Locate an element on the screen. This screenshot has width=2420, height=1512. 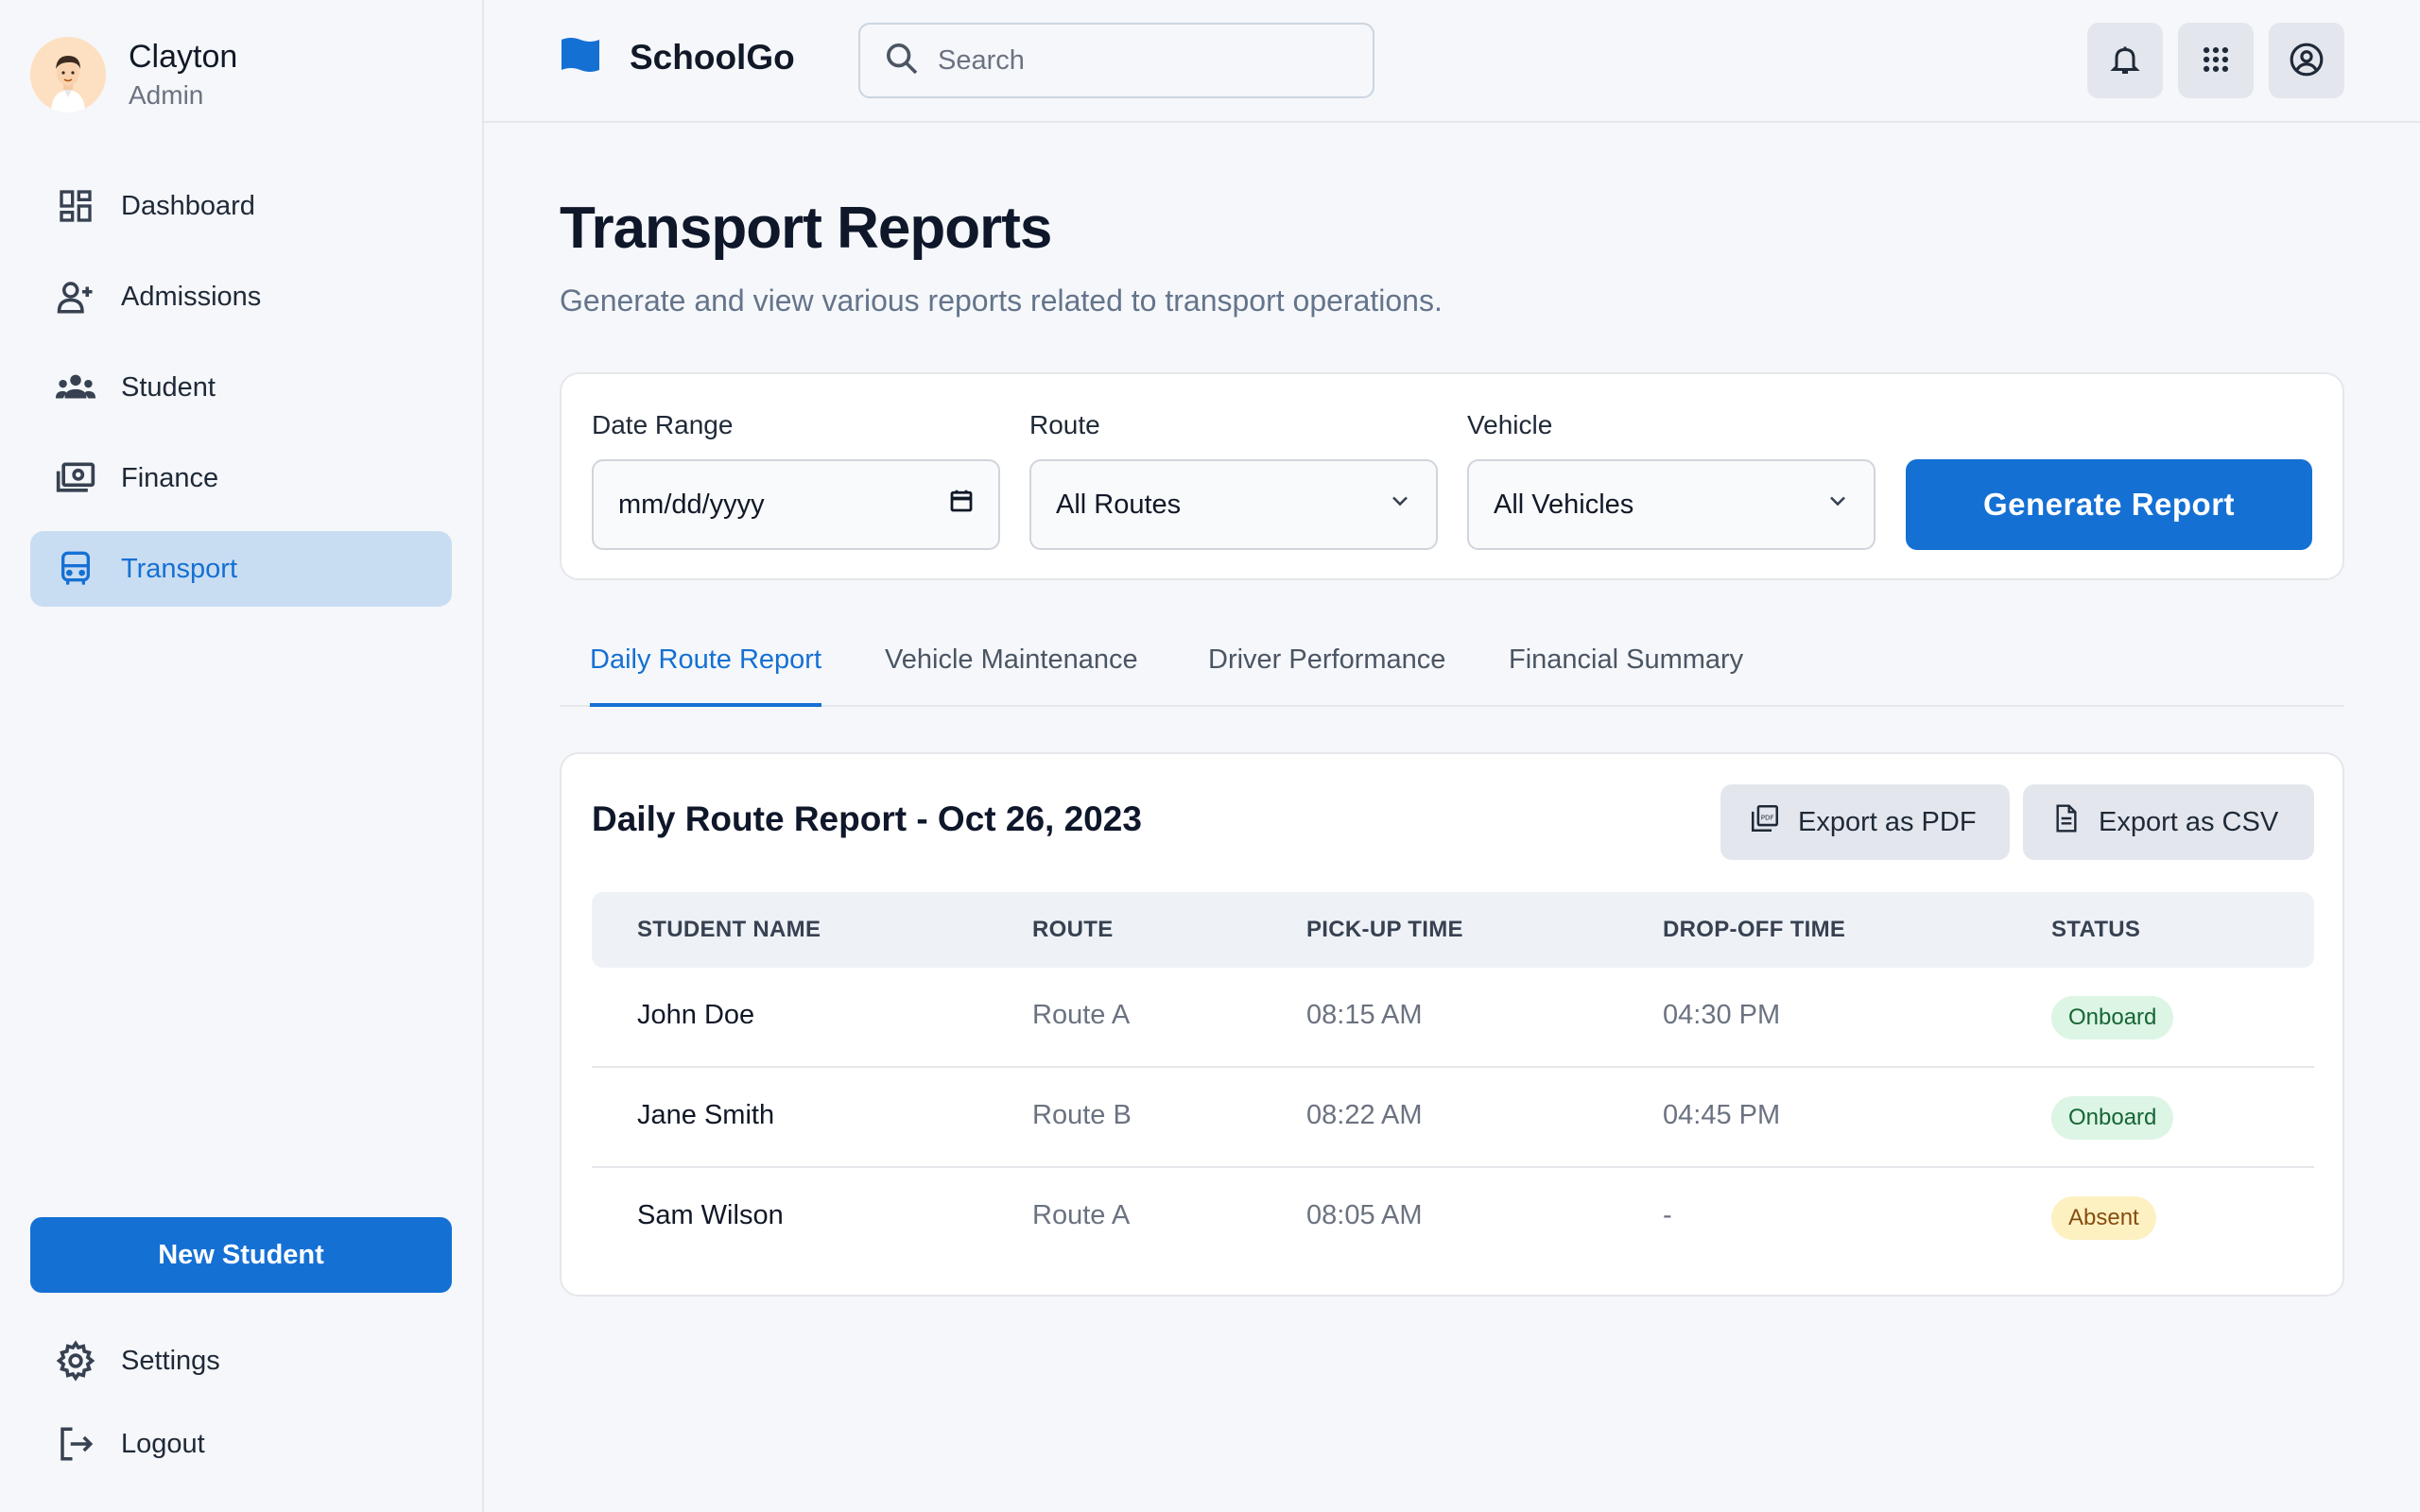
dropoff-time: 04:30 PM is located at coordinates (1722, 1015).